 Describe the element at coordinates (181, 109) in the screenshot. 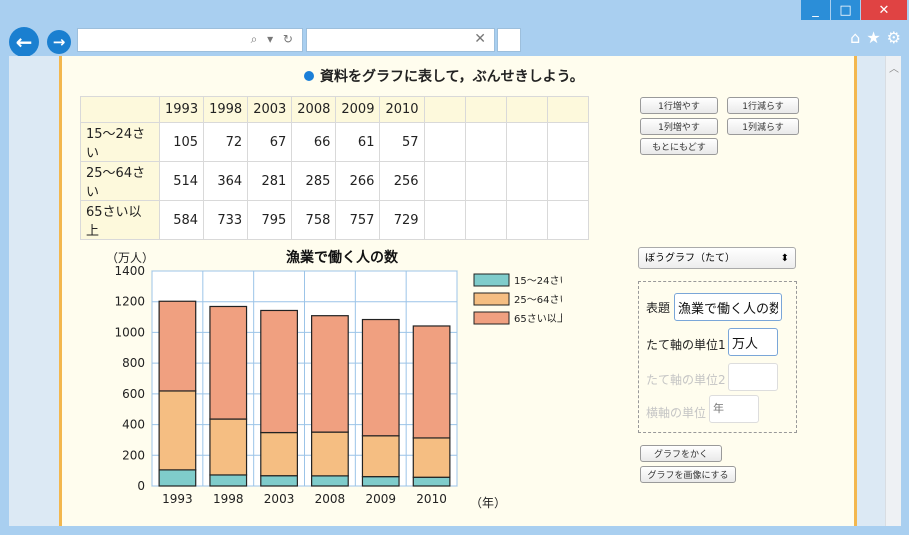

I see `year-cell: 1993` at that location.